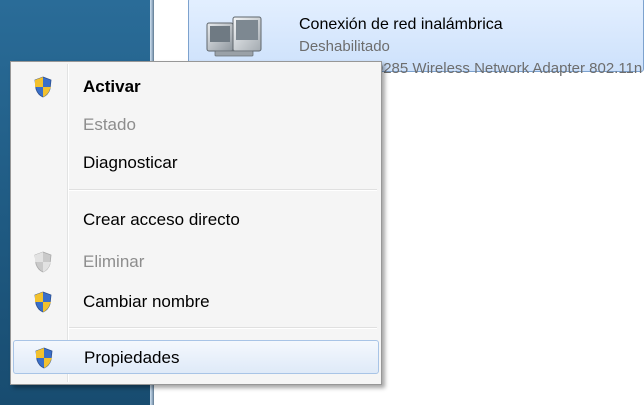 The height and width of the screenshot is (405, 644). I want to click on menu-item-crear-acceso-directo: Crear acceso directo, so click(196, 220).